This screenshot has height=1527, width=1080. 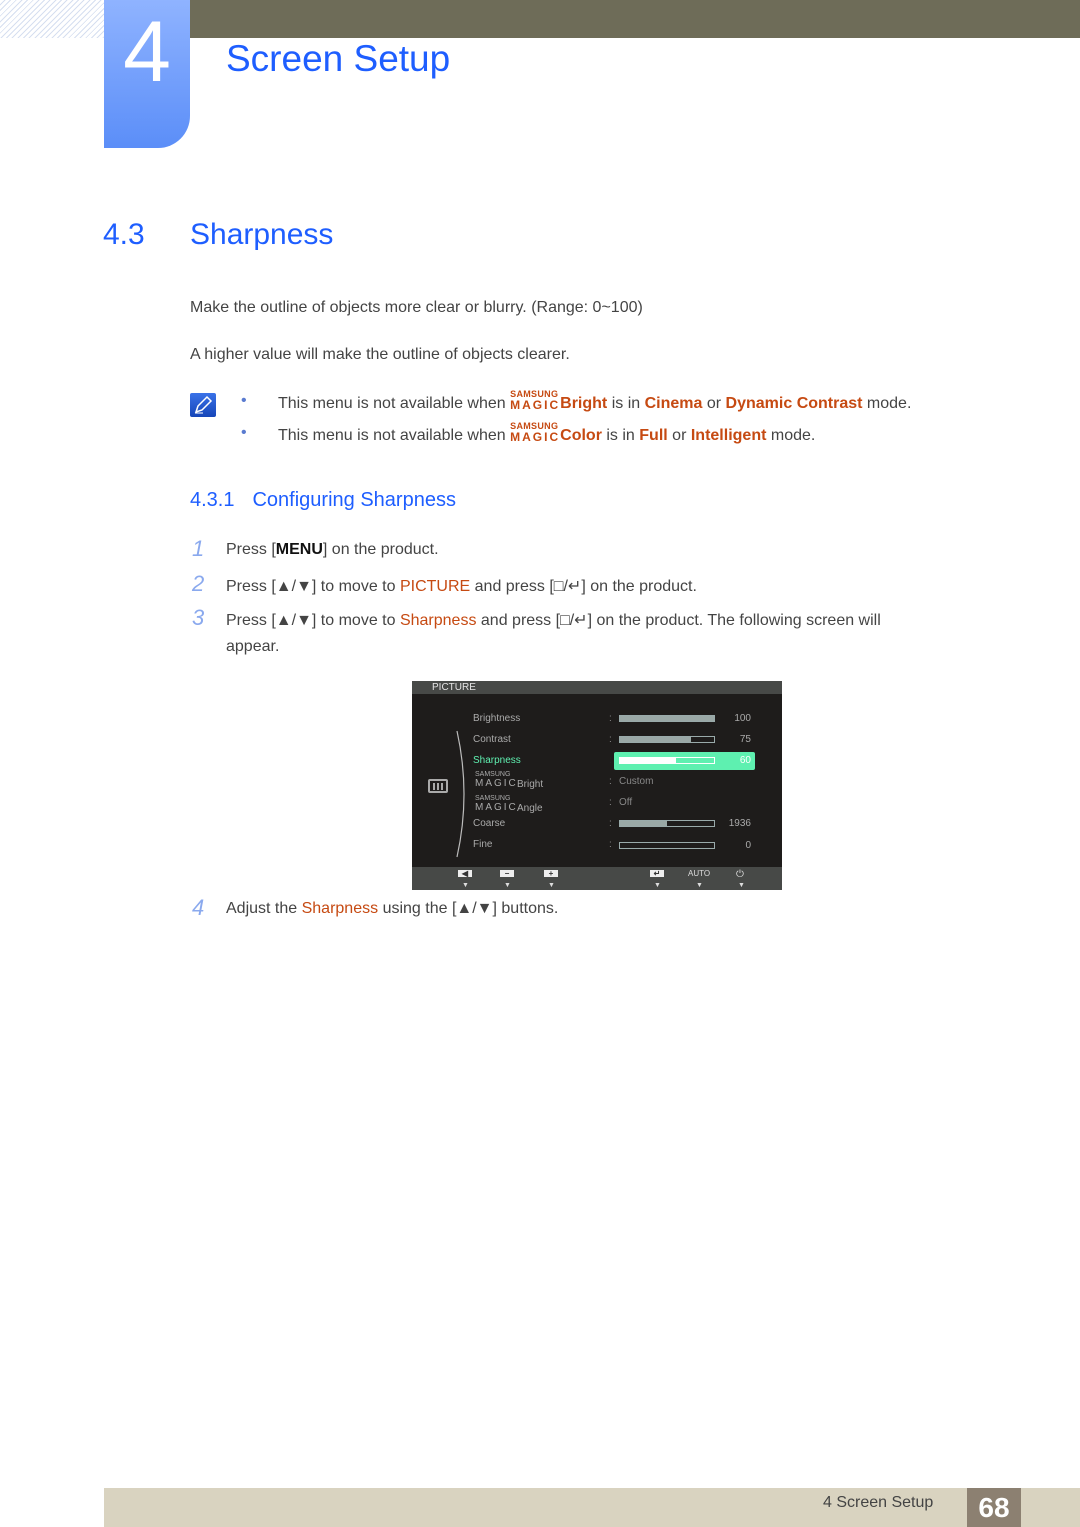 What do you see at coordinates (740, 874) in the screenshot?
I see `power-icon: ⏻` at bounding box center [740, 874].